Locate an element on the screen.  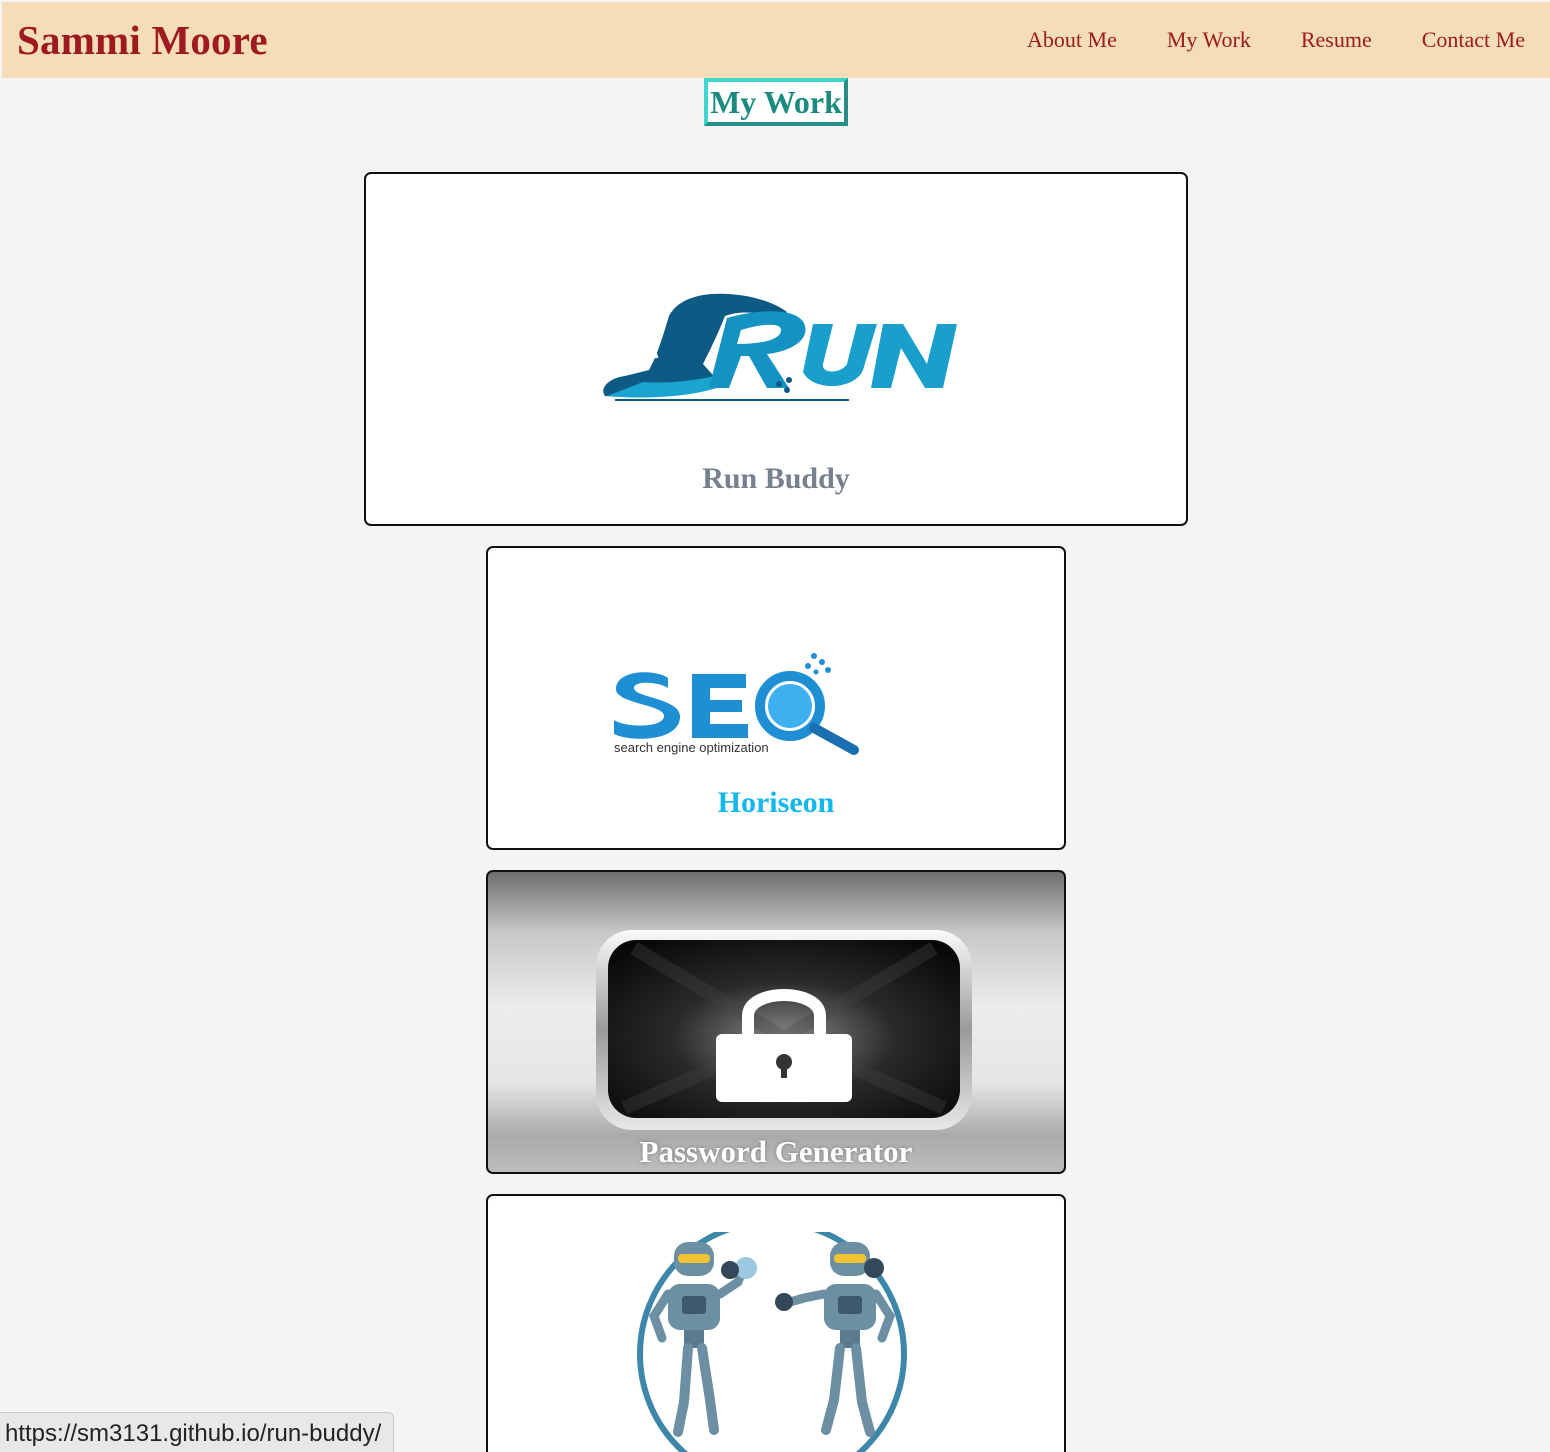
browser-status-url: https://sm3131.github.io/run-buddy/ is located at coordinates (197, 1432).